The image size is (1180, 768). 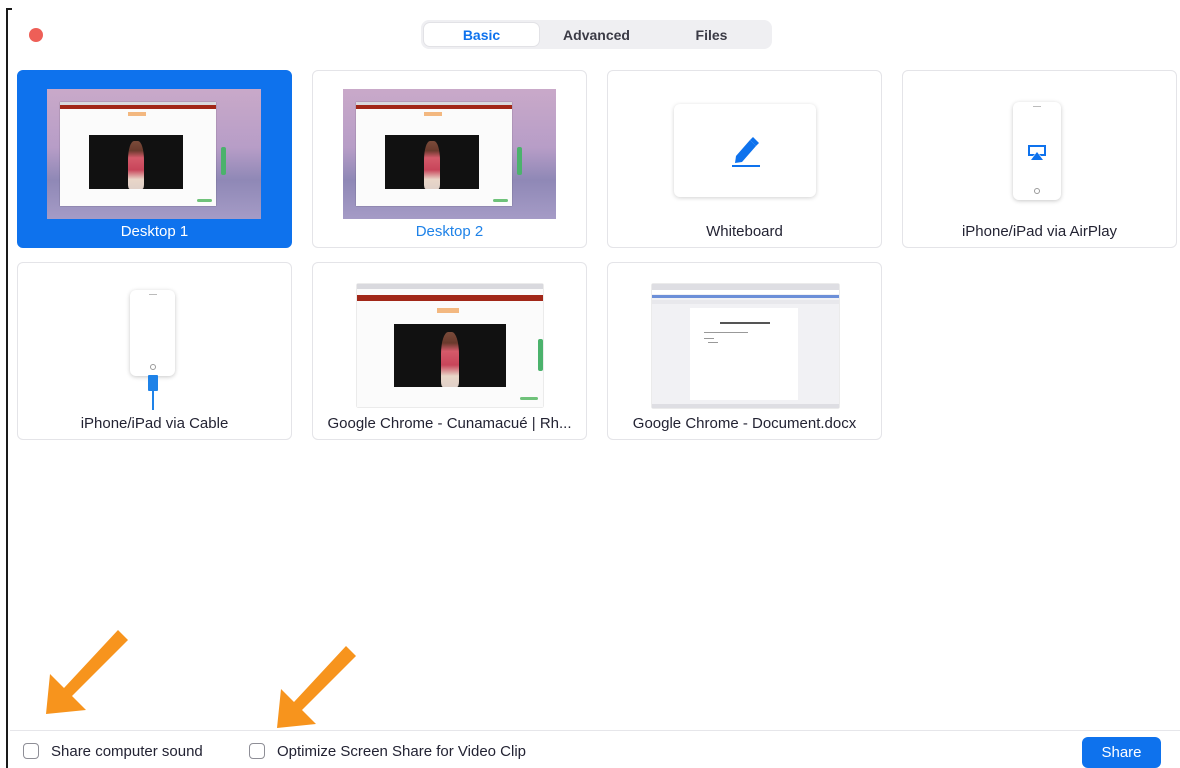 I want to click on optimize-video-option: Optimize Screen Share for Video Clip, so click(x=387, y=751).